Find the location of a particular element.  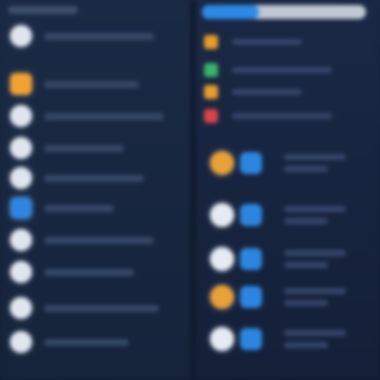

app-icon-blue is located at coordinates (21, 208).